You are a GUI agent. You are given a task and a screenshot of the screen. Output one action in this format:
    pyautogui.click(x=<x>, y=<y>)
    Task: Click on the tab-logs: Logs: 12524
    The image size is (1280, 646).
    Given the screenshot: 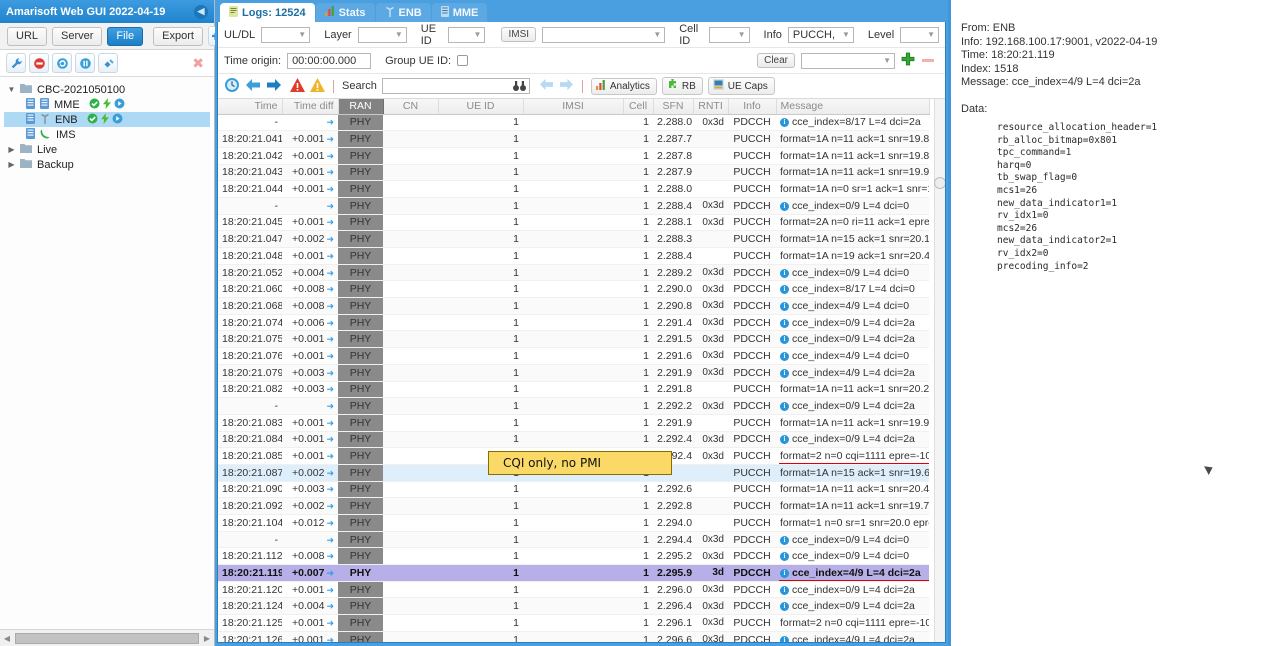 What is the action you would take?
    pyautogui.click(x=267, y=12)
    